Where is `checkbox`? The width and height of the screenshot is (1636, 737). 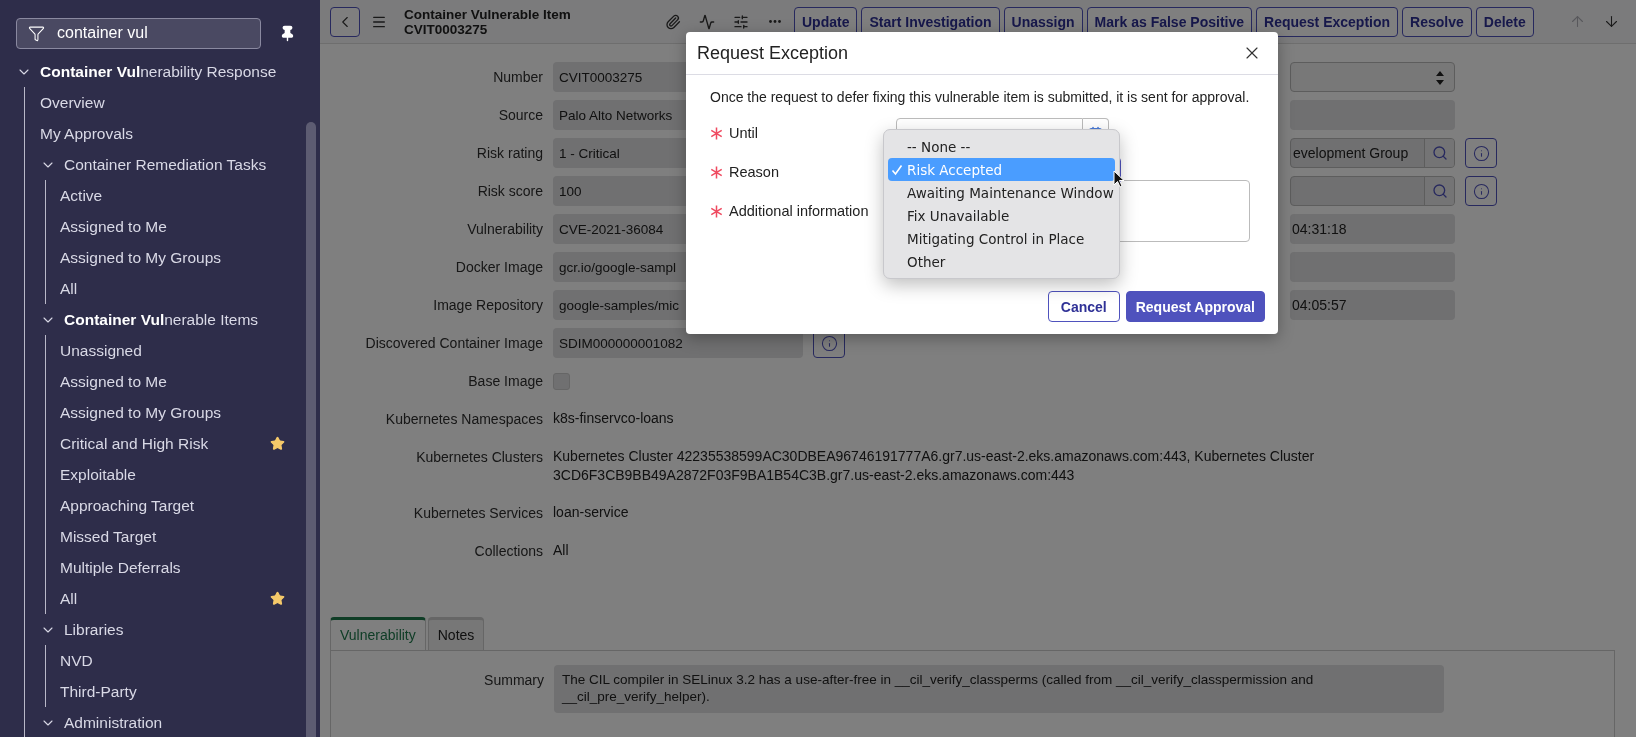
checkbox is located at coordinates (561, 381).